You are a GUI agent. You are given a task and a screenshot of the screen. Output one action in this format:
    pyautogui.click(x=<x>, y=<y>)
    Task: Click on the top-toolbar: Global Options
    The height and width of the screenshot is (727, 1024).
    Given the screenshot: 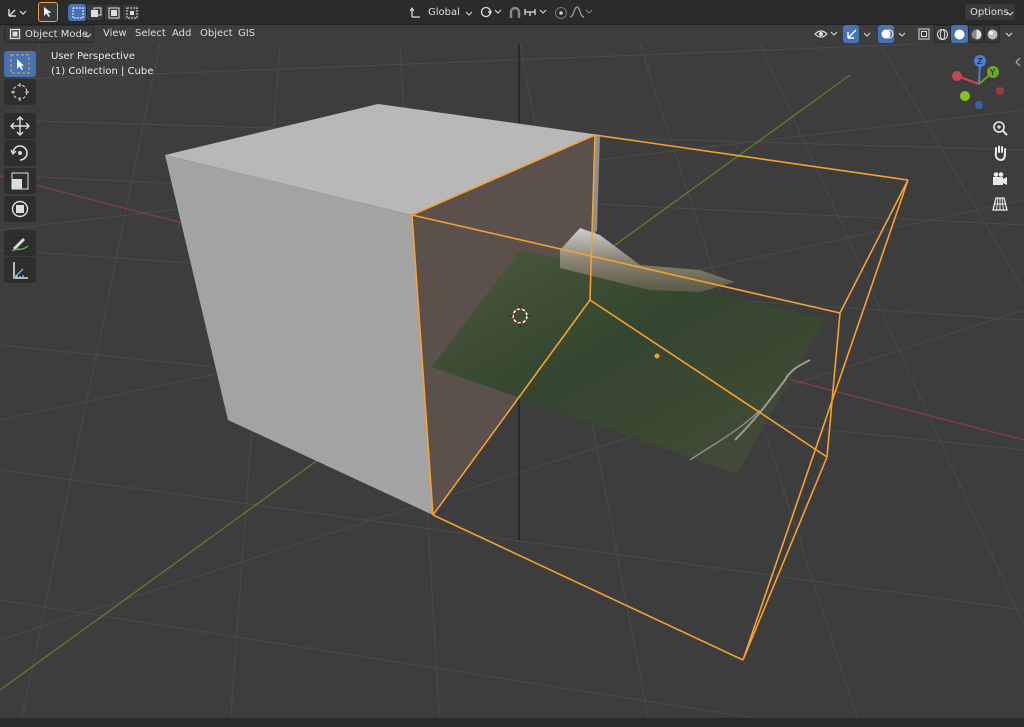 What is the action you would take?
    pyautogui.click(x=512, y=12)
    